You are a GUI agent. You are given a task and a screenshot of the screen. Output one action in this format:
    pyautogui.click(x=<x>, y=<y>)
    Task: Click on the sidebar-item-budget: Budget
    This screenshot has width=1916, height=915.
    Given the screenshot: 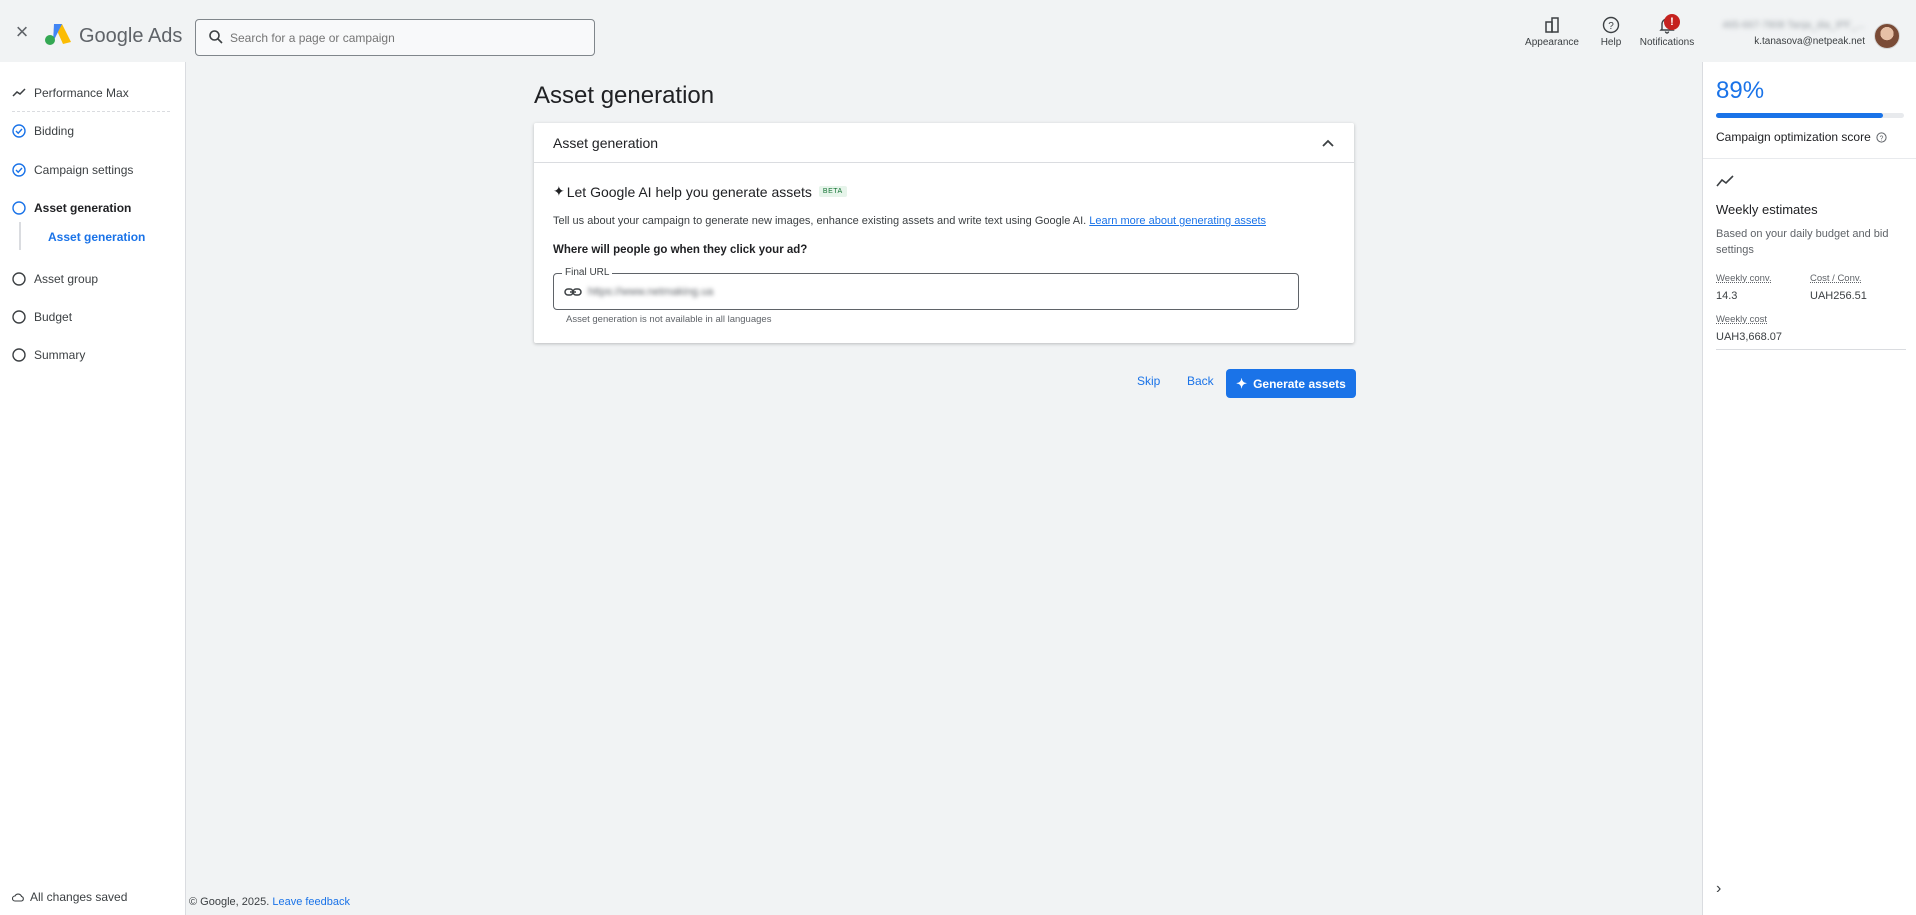 What is the action you would take?
    pyautogui.click(x=42, y=317)
    